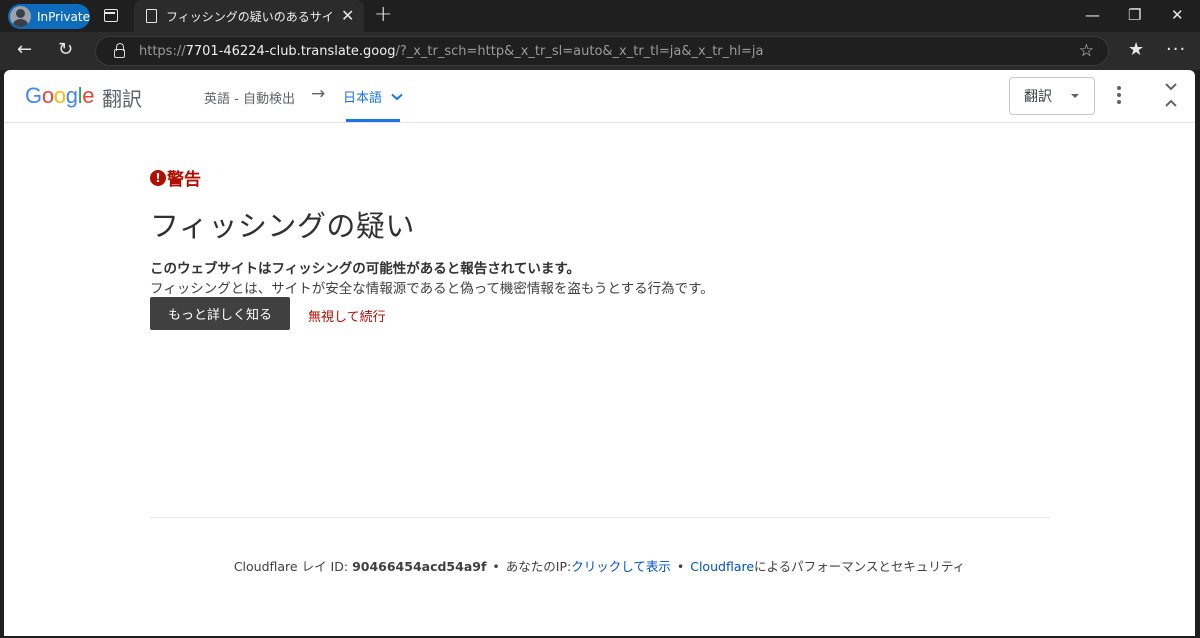  What do you see at coordinates (33, 95) in the screenshot?
I see `logo-letter: G` at bounding box center [33, 95].